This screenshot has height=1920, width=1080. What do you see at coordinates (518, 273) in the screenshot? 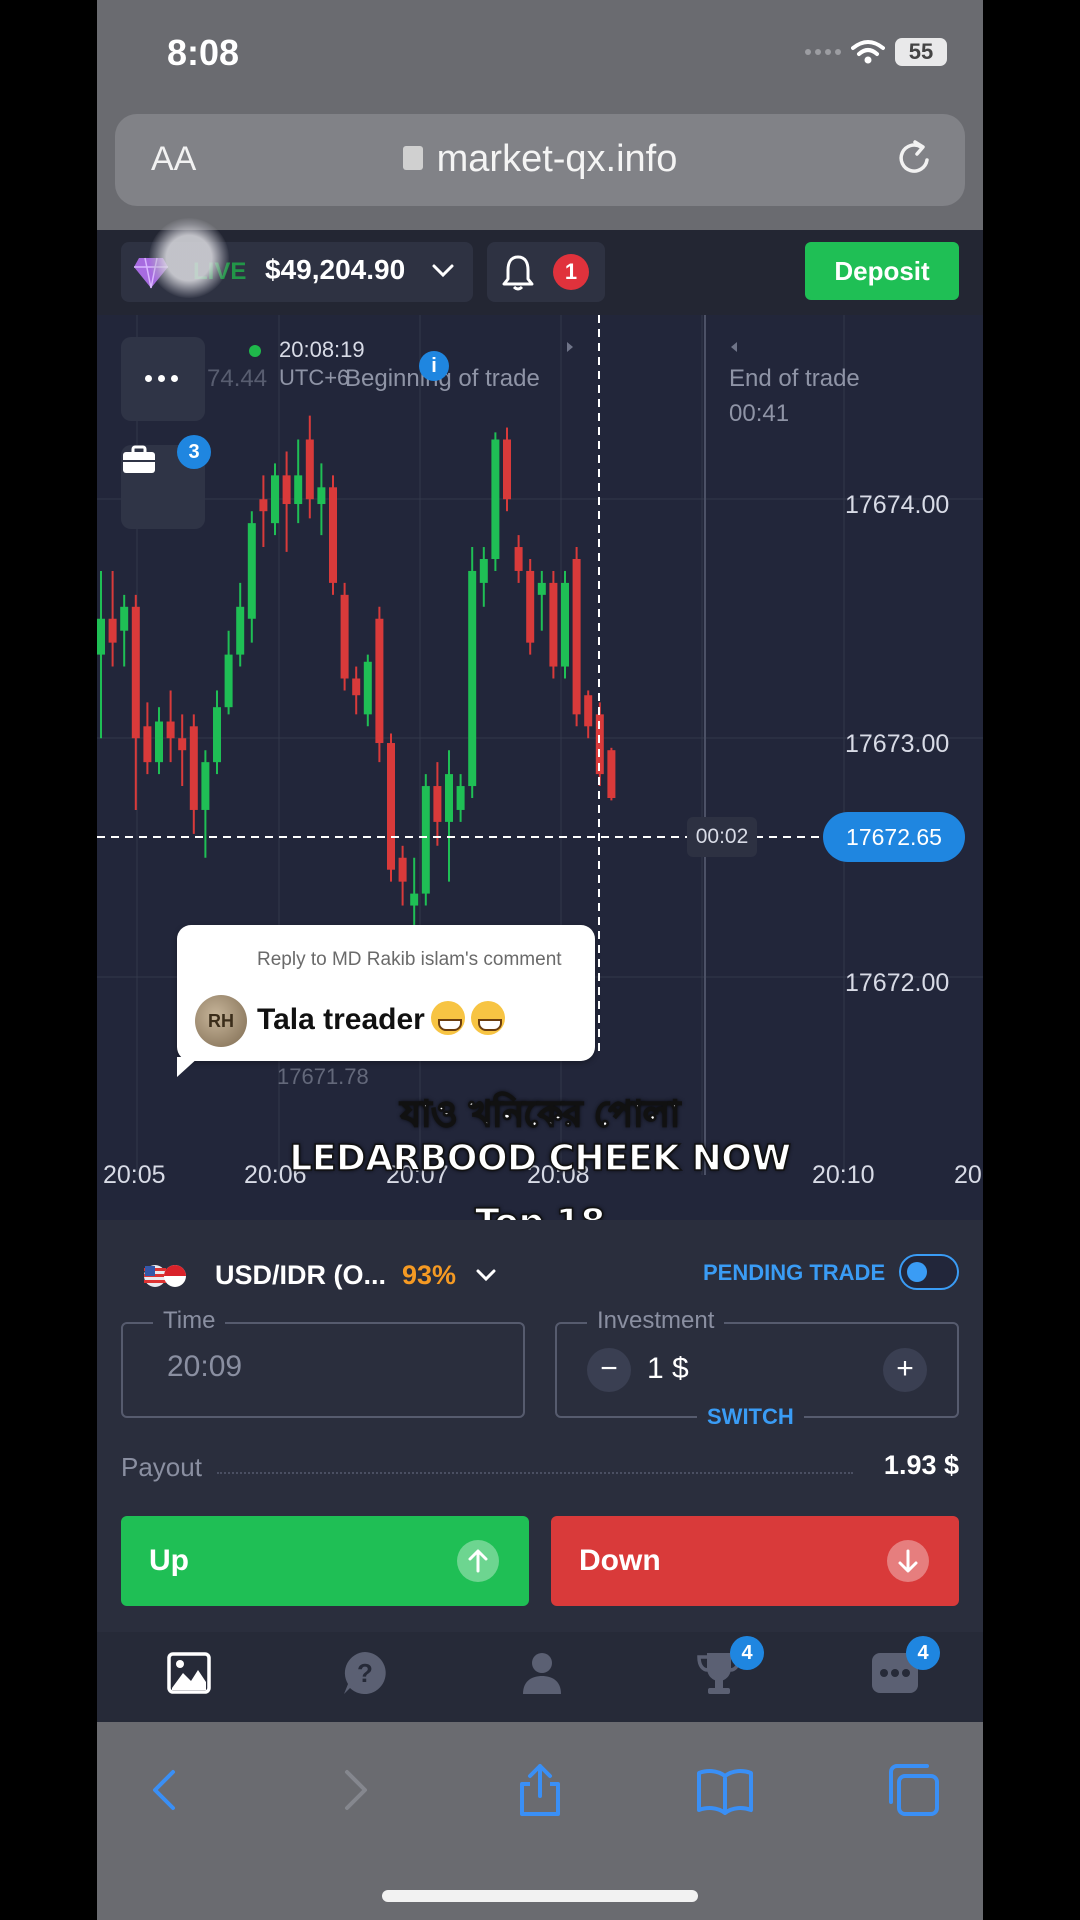
I see `bell-icon` at bounding box center [518, 273].